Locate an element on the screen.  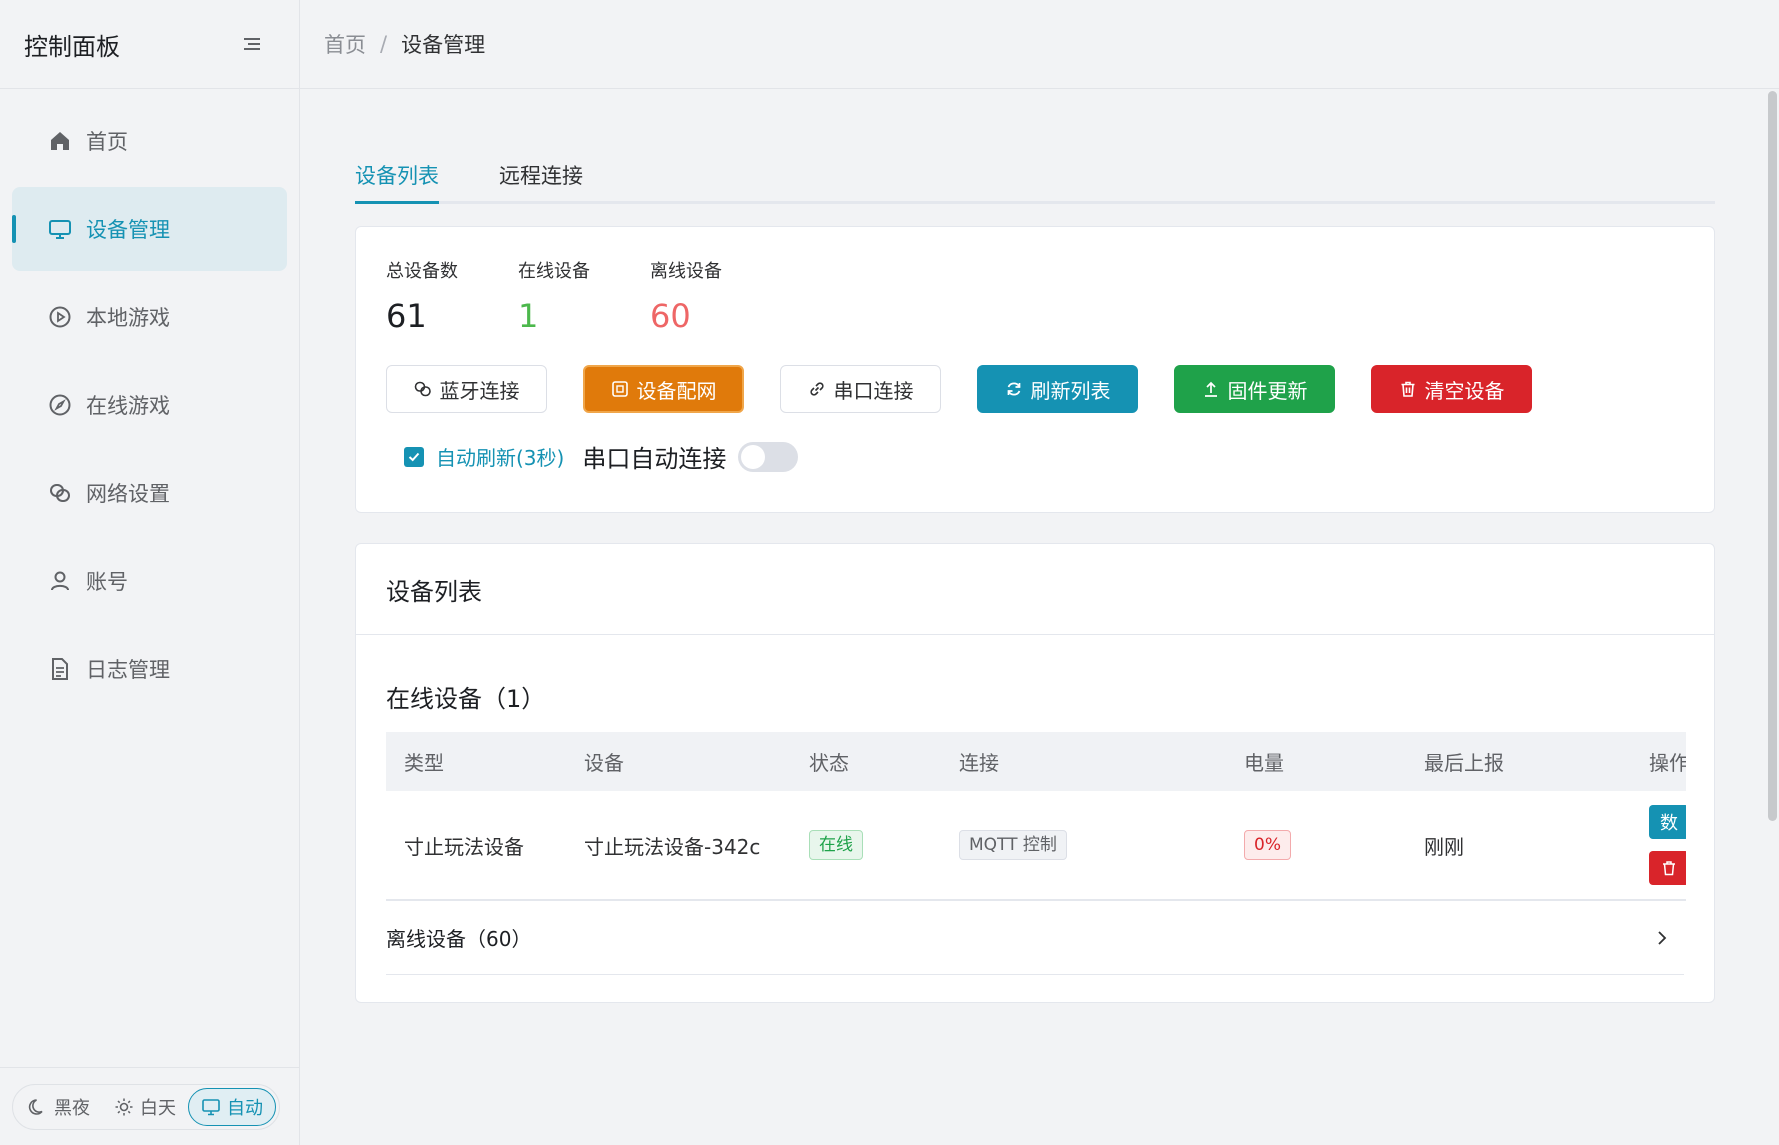
device-delete-button is located at coordinates (1667, 868).